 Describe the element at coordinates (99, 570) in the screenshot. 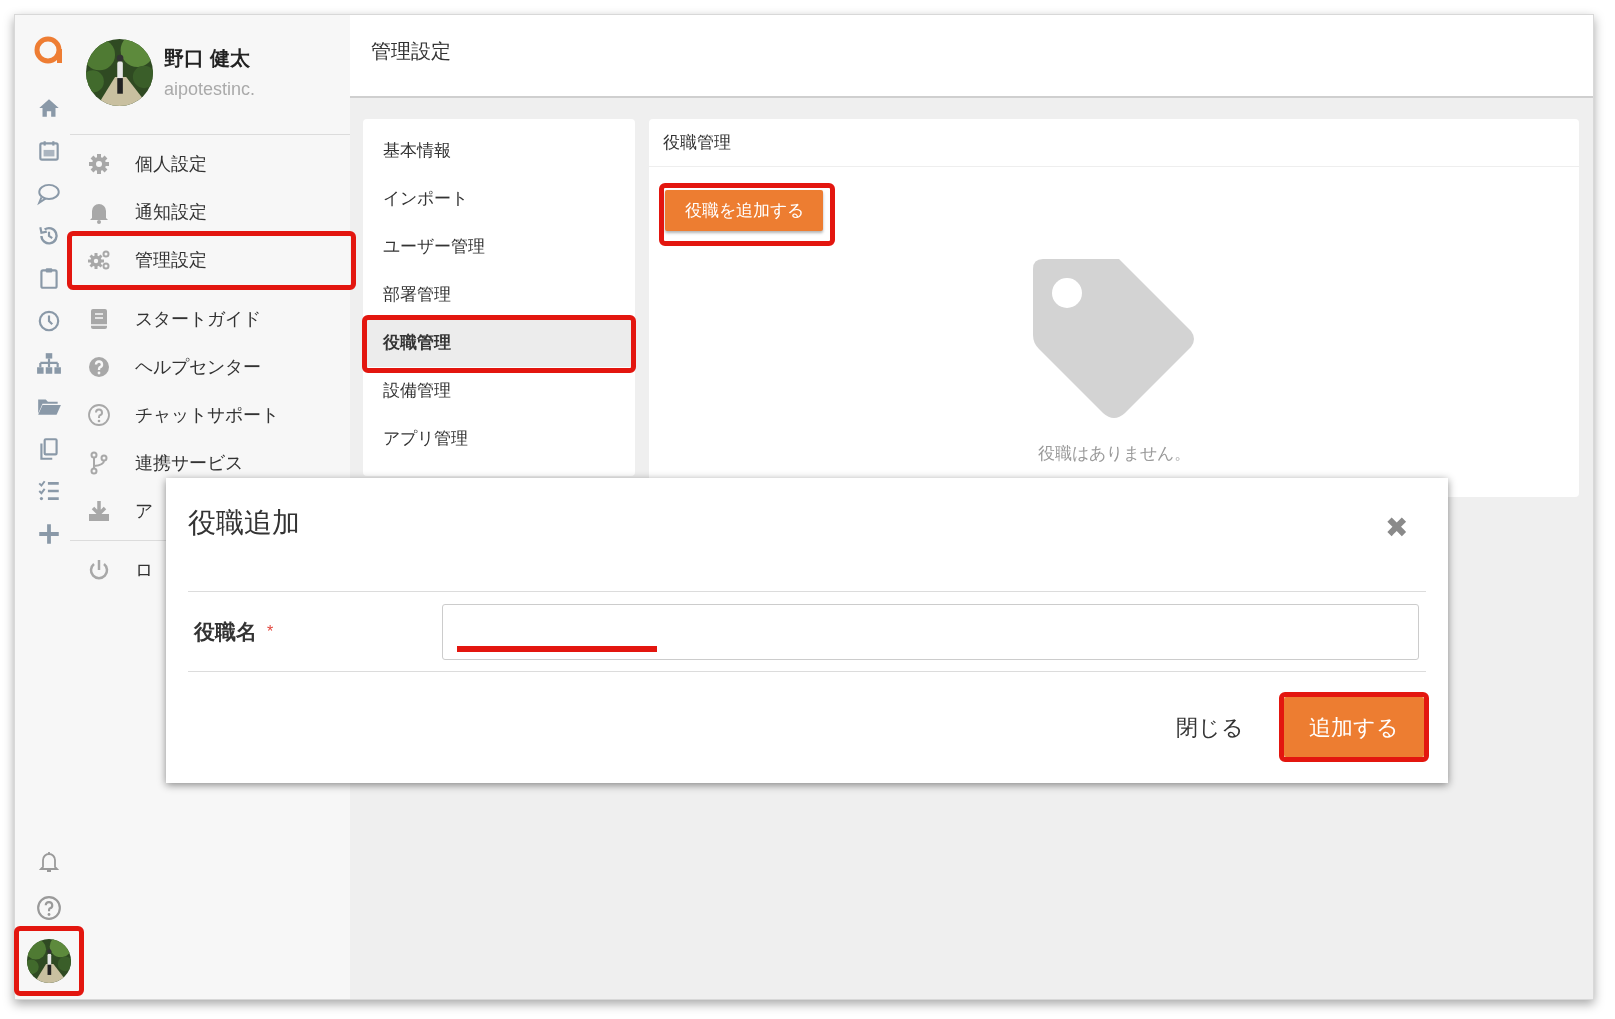

I see `power-icon` at that location.